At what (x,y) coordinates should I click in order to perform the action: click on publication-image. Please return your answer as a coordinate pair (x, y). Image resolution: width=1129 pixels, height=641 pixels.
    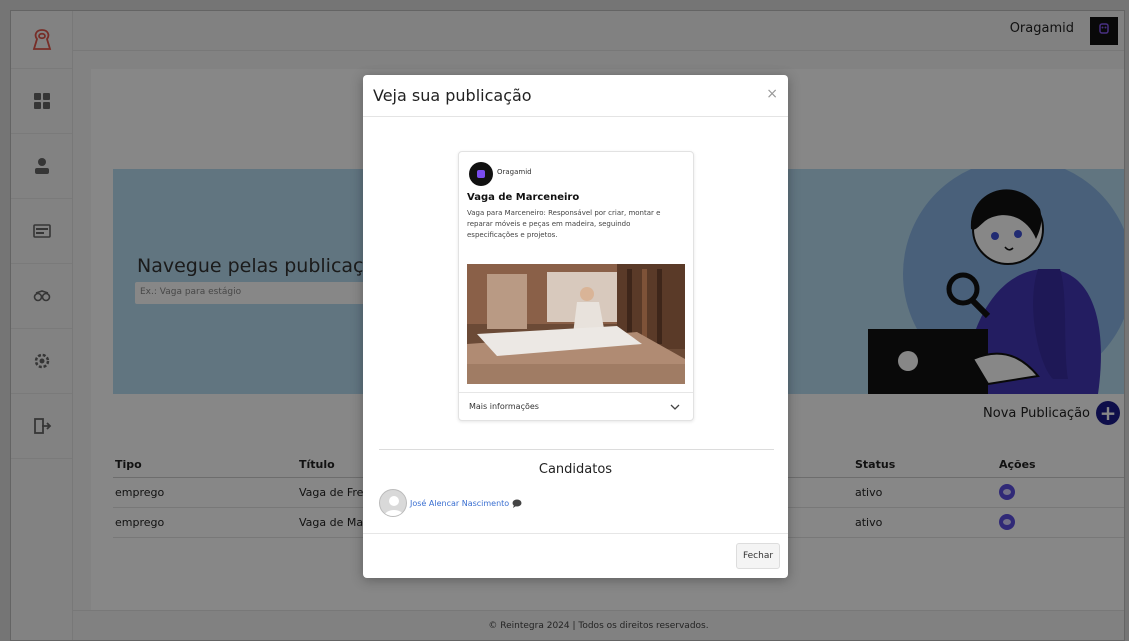
    Looking at the image, I should click on (576, 324).